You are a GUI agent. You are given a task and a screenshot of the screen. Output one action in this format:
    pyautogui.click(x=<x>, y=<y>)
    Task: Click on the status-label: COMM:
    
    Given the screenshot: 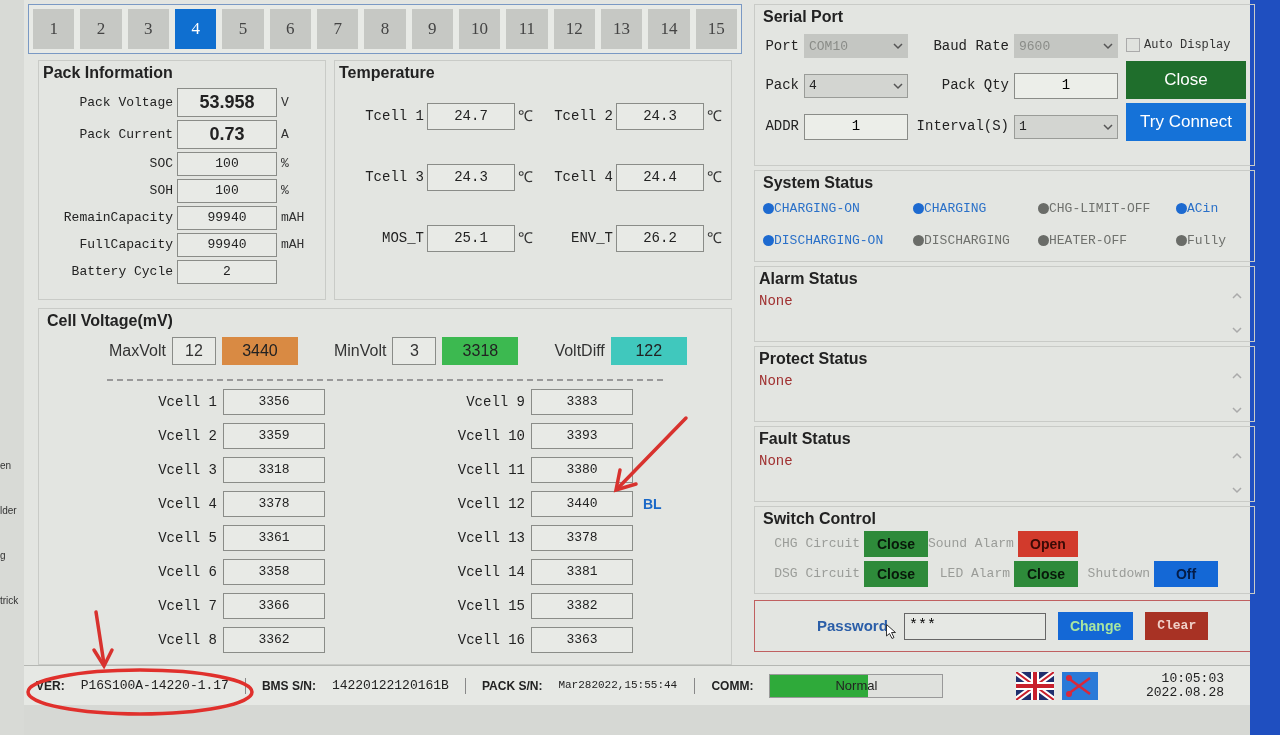 What is the action you would take?
    pyautogui.click(x=732, y=686)
    